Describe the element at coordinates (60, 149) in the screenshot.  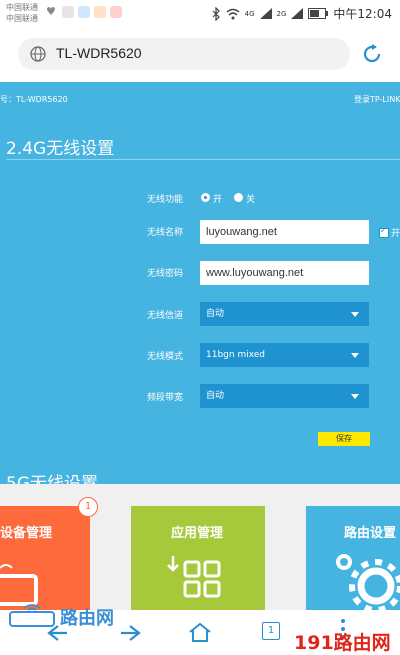
I see `section-title-24g: 2.4G无线设置` at that location.